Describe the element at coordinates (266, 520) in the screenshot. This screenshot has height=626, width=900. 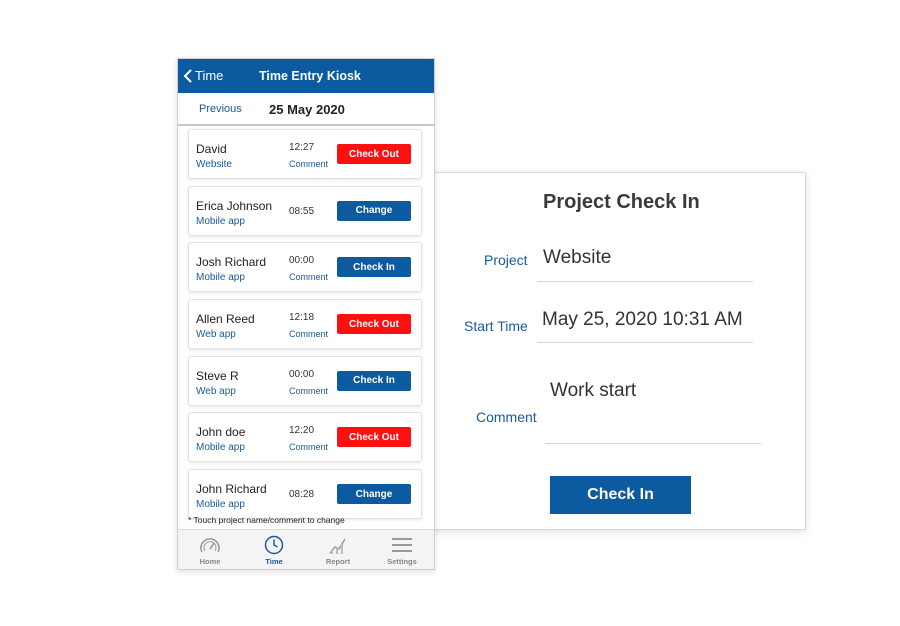
I see `hint-note: * Touch project name/comment to change` at that location.